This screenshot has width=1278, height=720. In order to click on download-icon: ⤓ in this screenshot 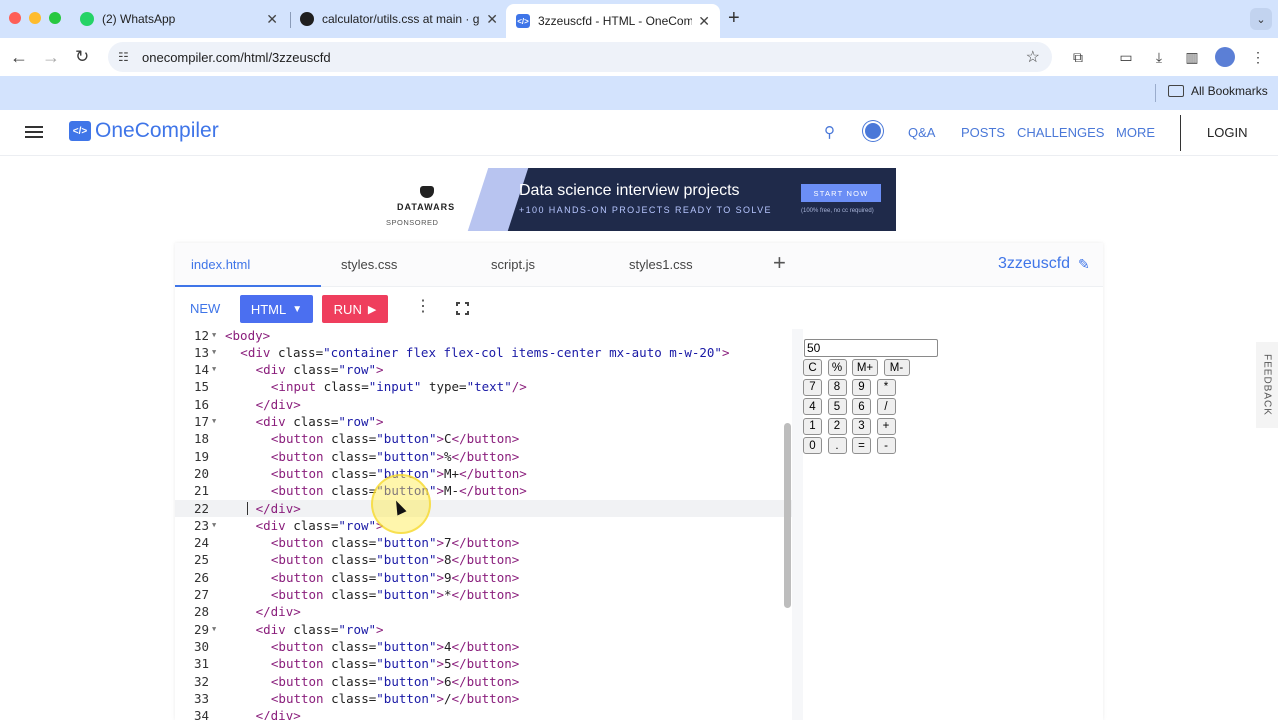, I will do `click(1159, 57)`.